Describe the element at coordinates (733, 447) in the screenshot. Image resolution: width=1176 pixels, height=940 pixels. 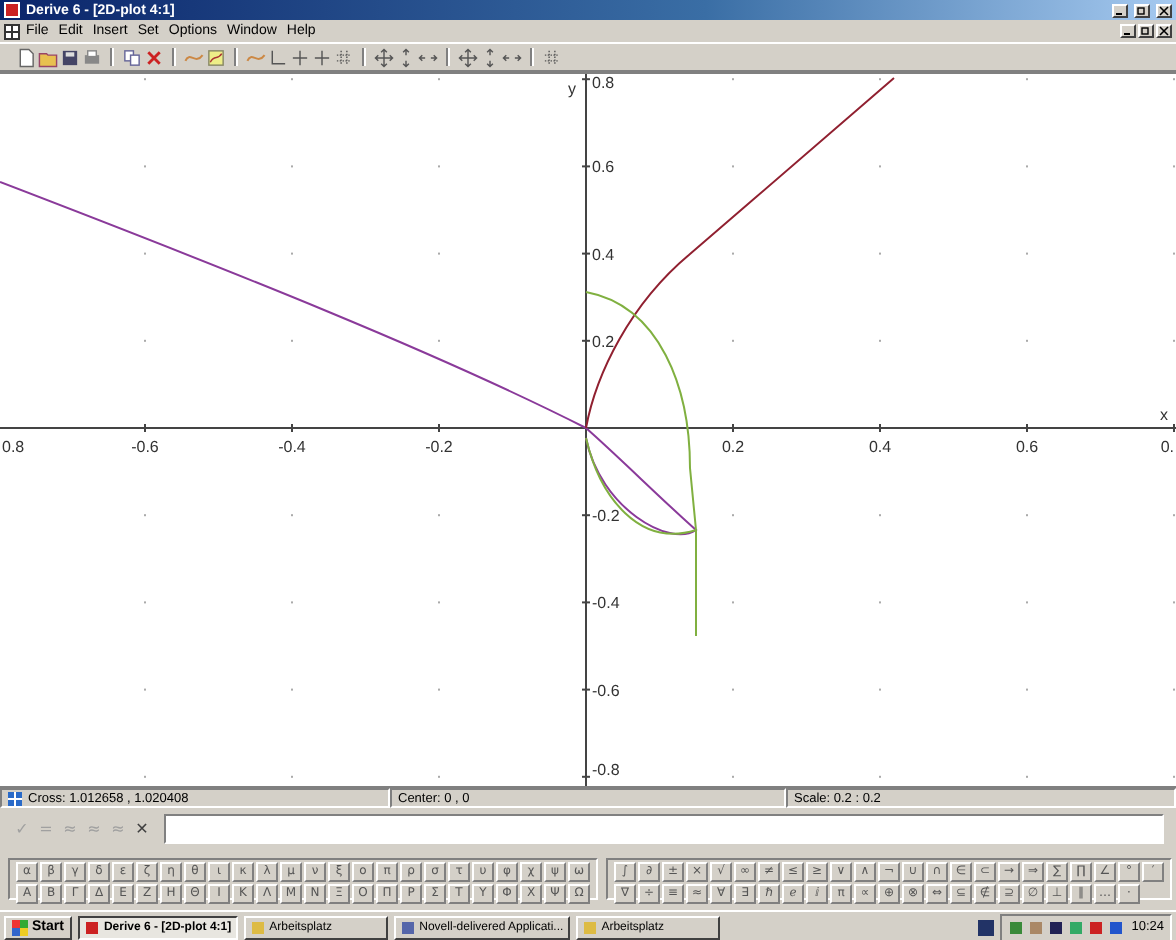
I see `x-tick-label: 0.2` at that location.